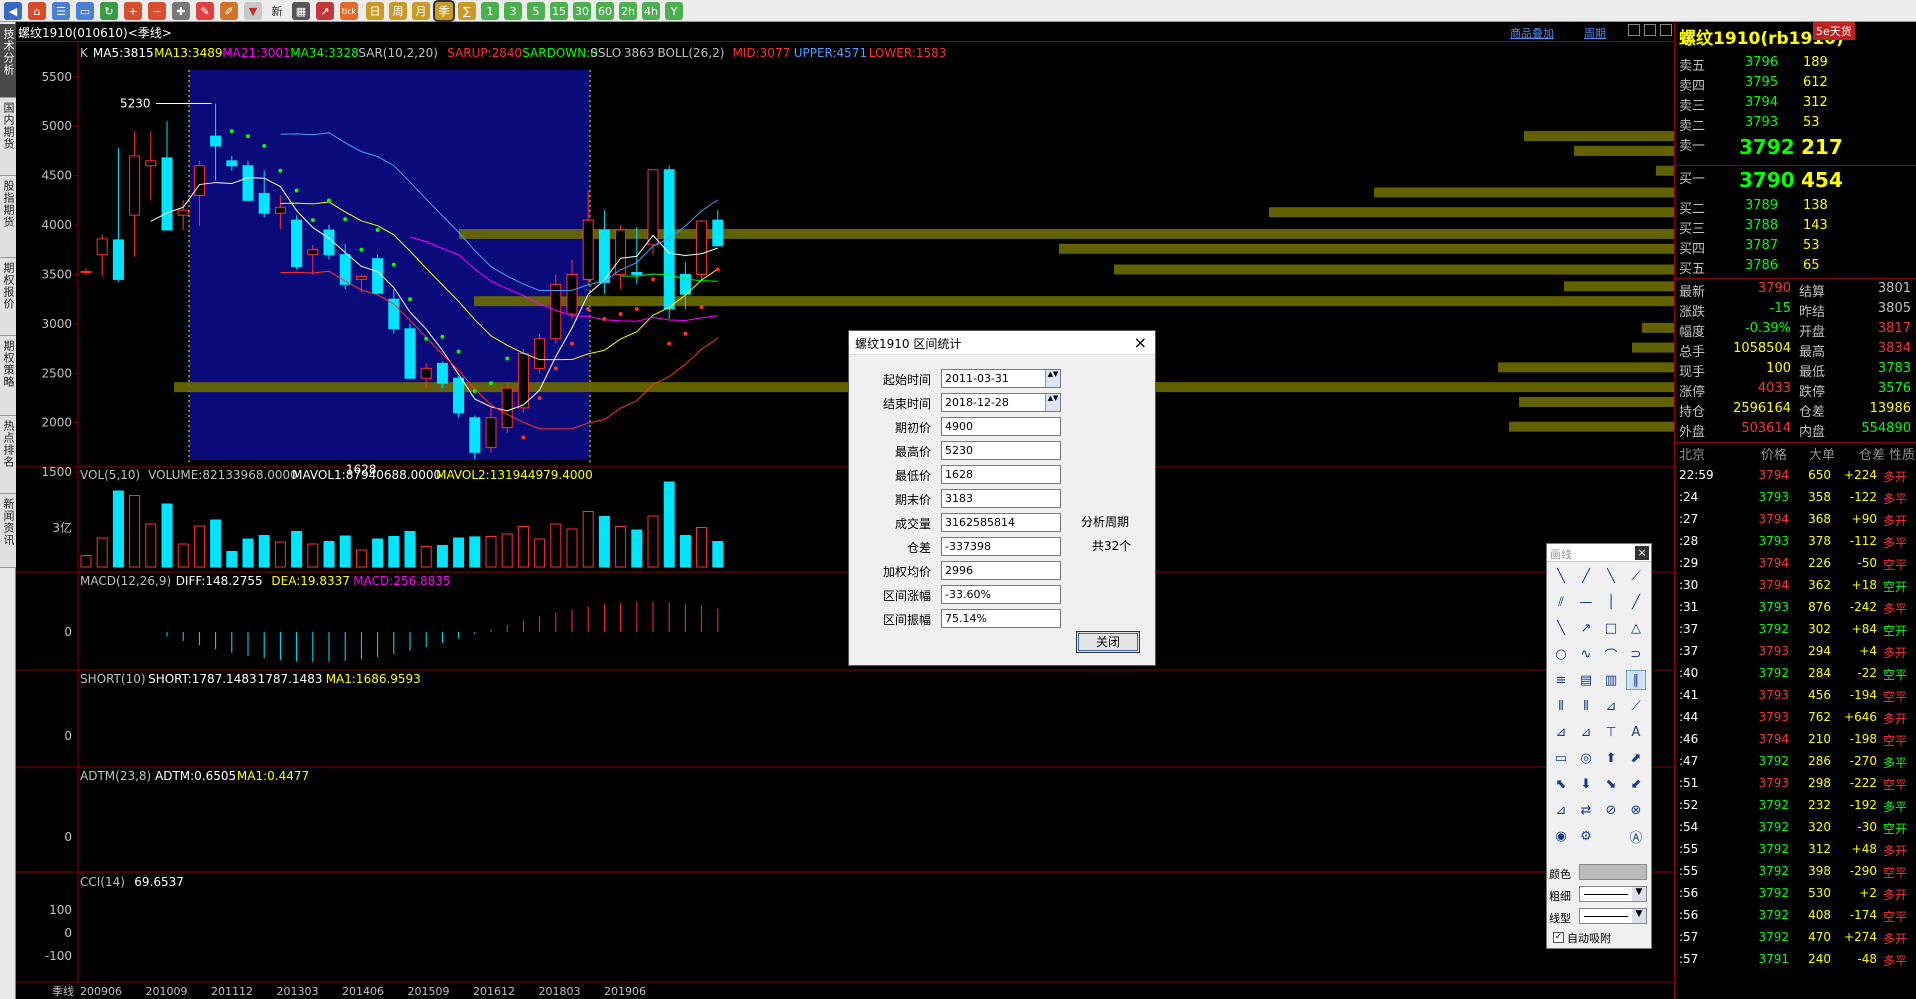  I want to click on dialog-field-2: 4900, so click(1001, 426).